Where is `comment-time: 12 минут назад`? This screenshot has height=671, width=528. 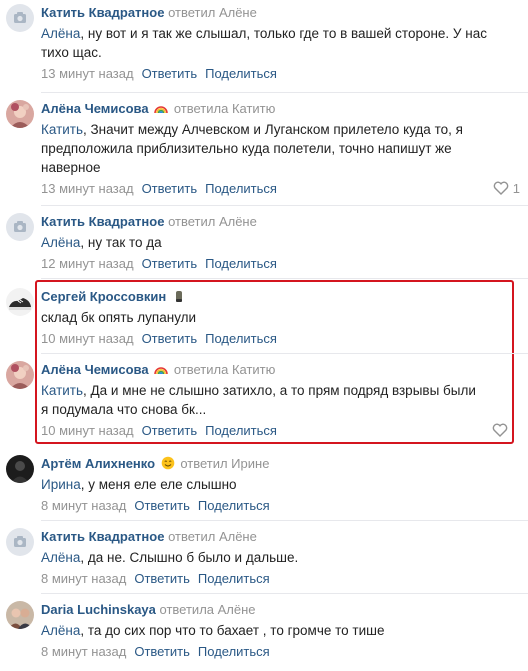
comment-time: 12 минут назад is located at coordinates (87, 263).